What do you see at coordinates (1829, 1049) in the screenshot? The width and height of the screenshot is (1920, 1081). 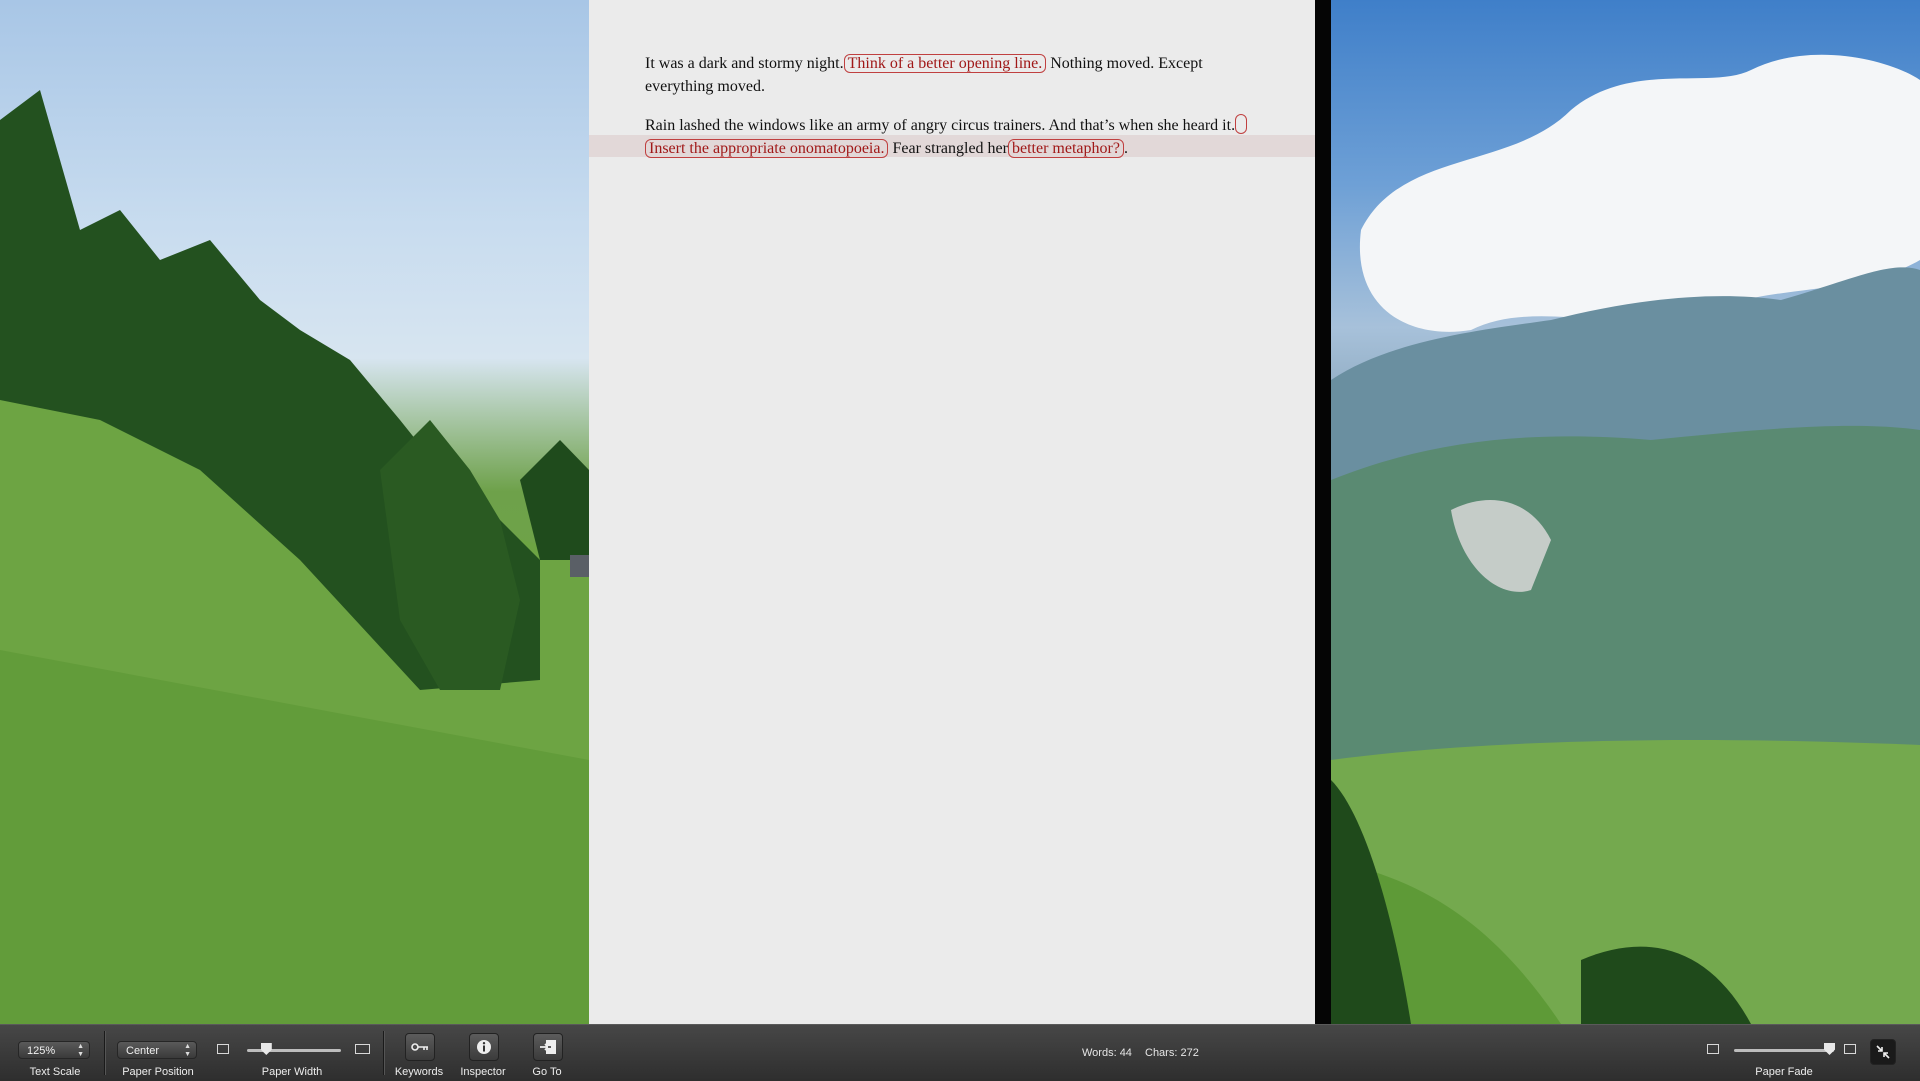 I see `paper-fade-slider-knob` at bounding box center [1829, 1049].